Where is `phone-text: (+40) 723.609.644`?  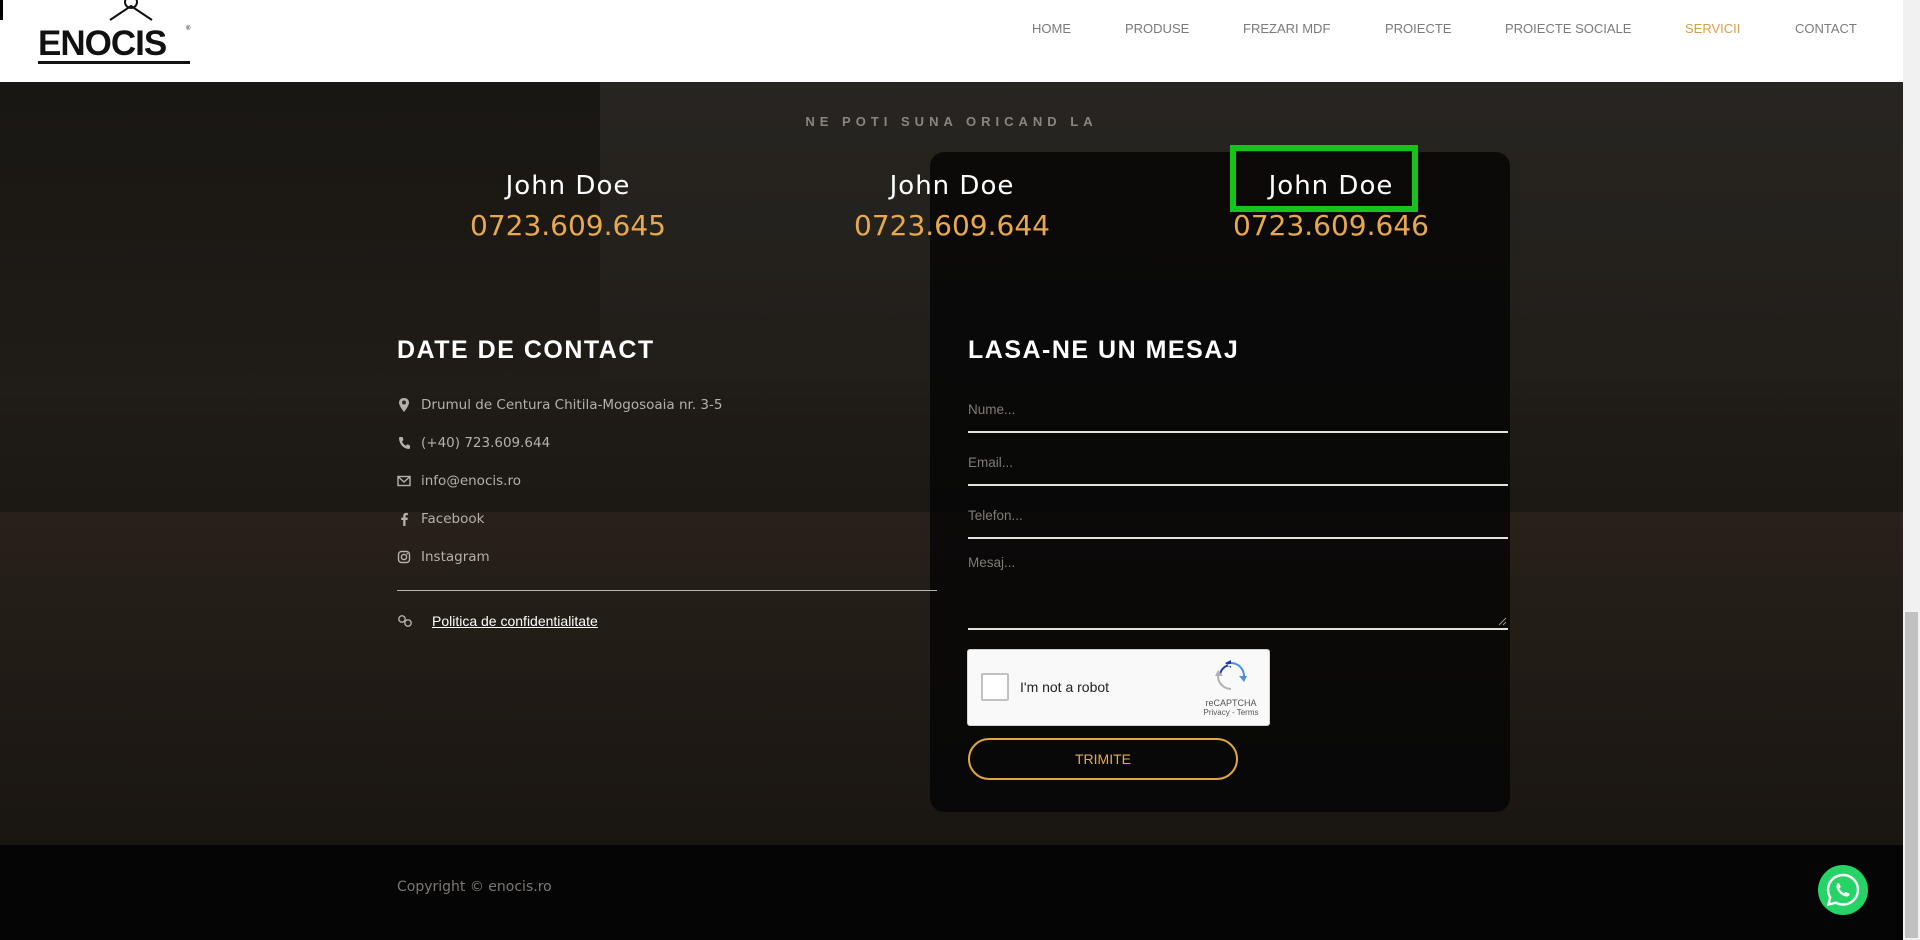
phone-text: (+40) 723.609.644 is located at coordinates (485, 443).